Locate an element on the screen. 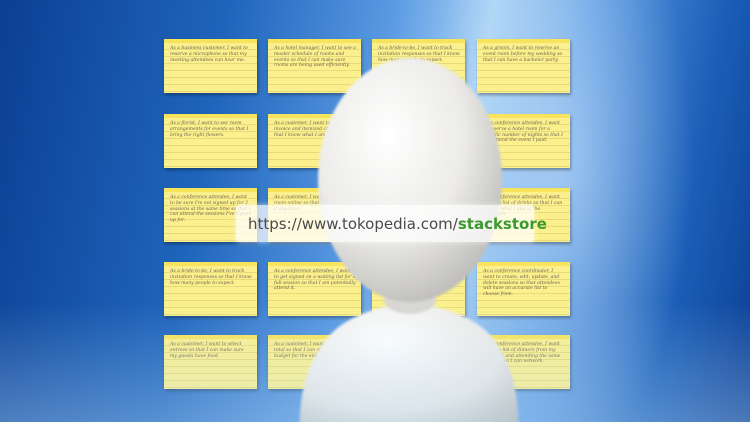 The image size is (750, 422). url-banner: https://www.tokopedia.com/stackstore is located at coordinates (391, 223).